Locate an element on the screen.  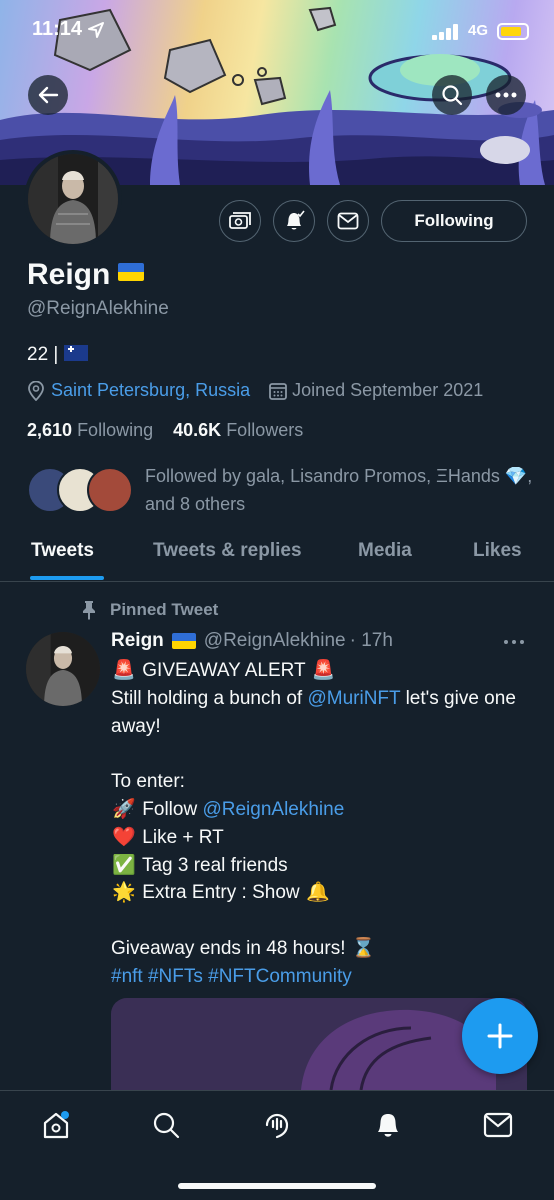
bio-text: 22 | is located at coordinates (43, 354).